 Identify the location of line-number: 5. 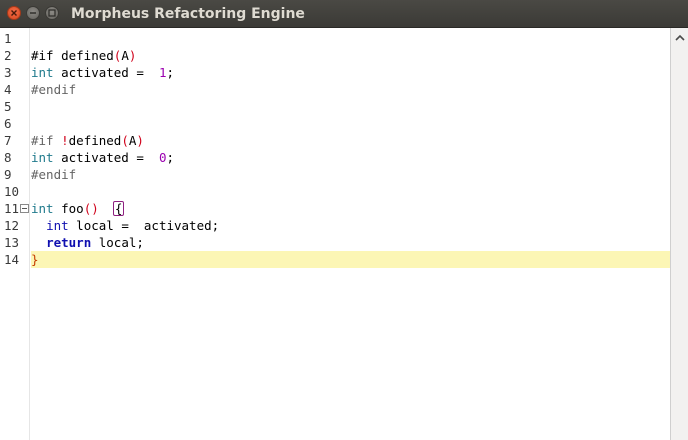
(8, 106).